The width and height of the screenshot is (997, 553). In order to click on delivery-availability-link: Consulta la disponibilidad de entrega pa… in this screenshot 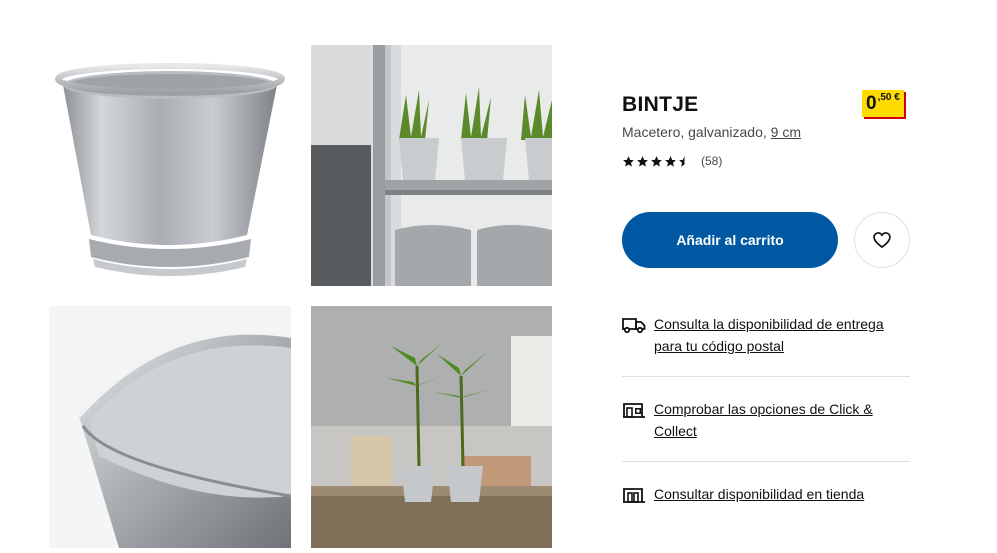, I will do `click(783, 335)`.